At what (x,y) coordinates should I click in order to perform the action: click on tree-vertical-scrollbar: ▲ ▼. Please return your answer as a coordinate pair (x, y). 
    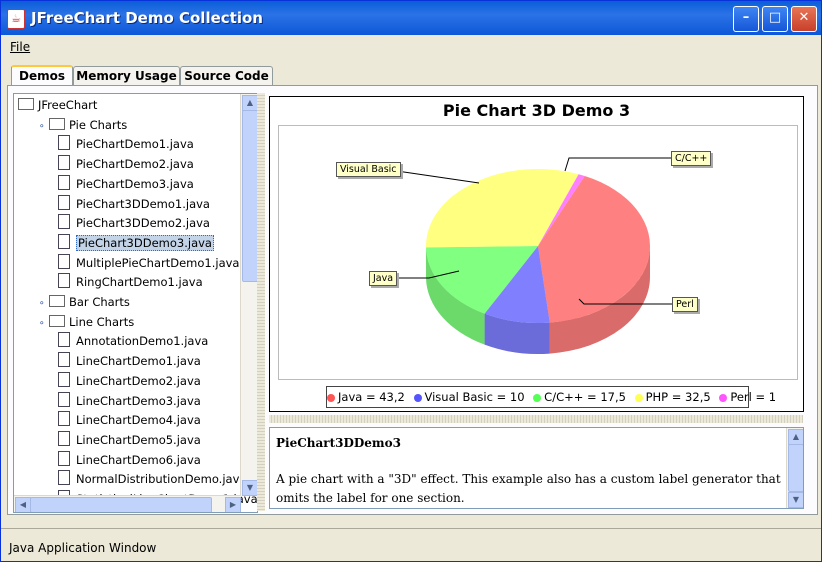
    Looking at the image, I should click on (248, 295).